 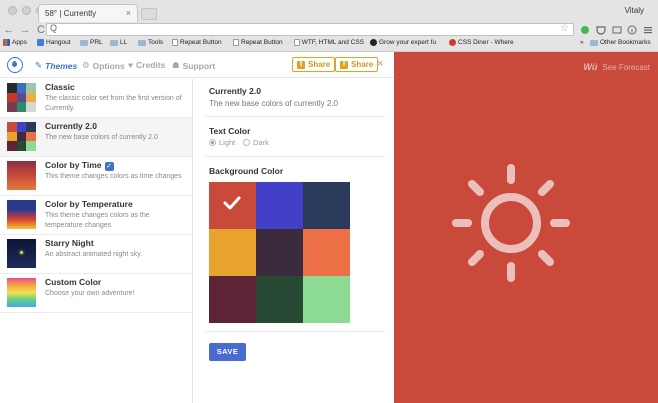 I want to click on bookmarks-overflow: », so click(x=582, y=42).